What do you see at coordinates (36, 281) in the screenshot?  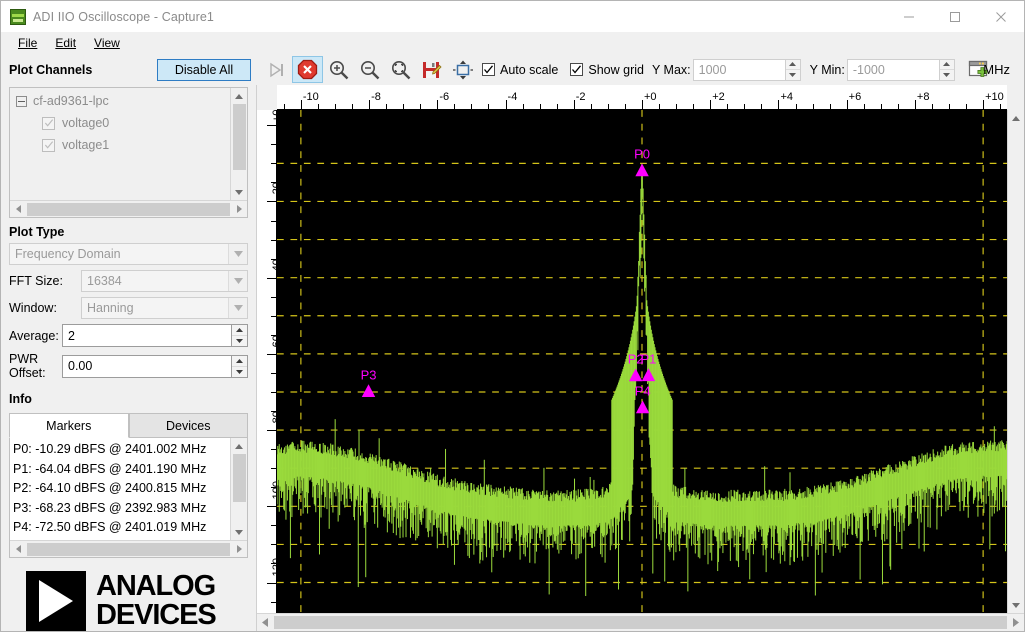 I see `fft-size-label: FFT Size:` at bounding box center [36, 281].